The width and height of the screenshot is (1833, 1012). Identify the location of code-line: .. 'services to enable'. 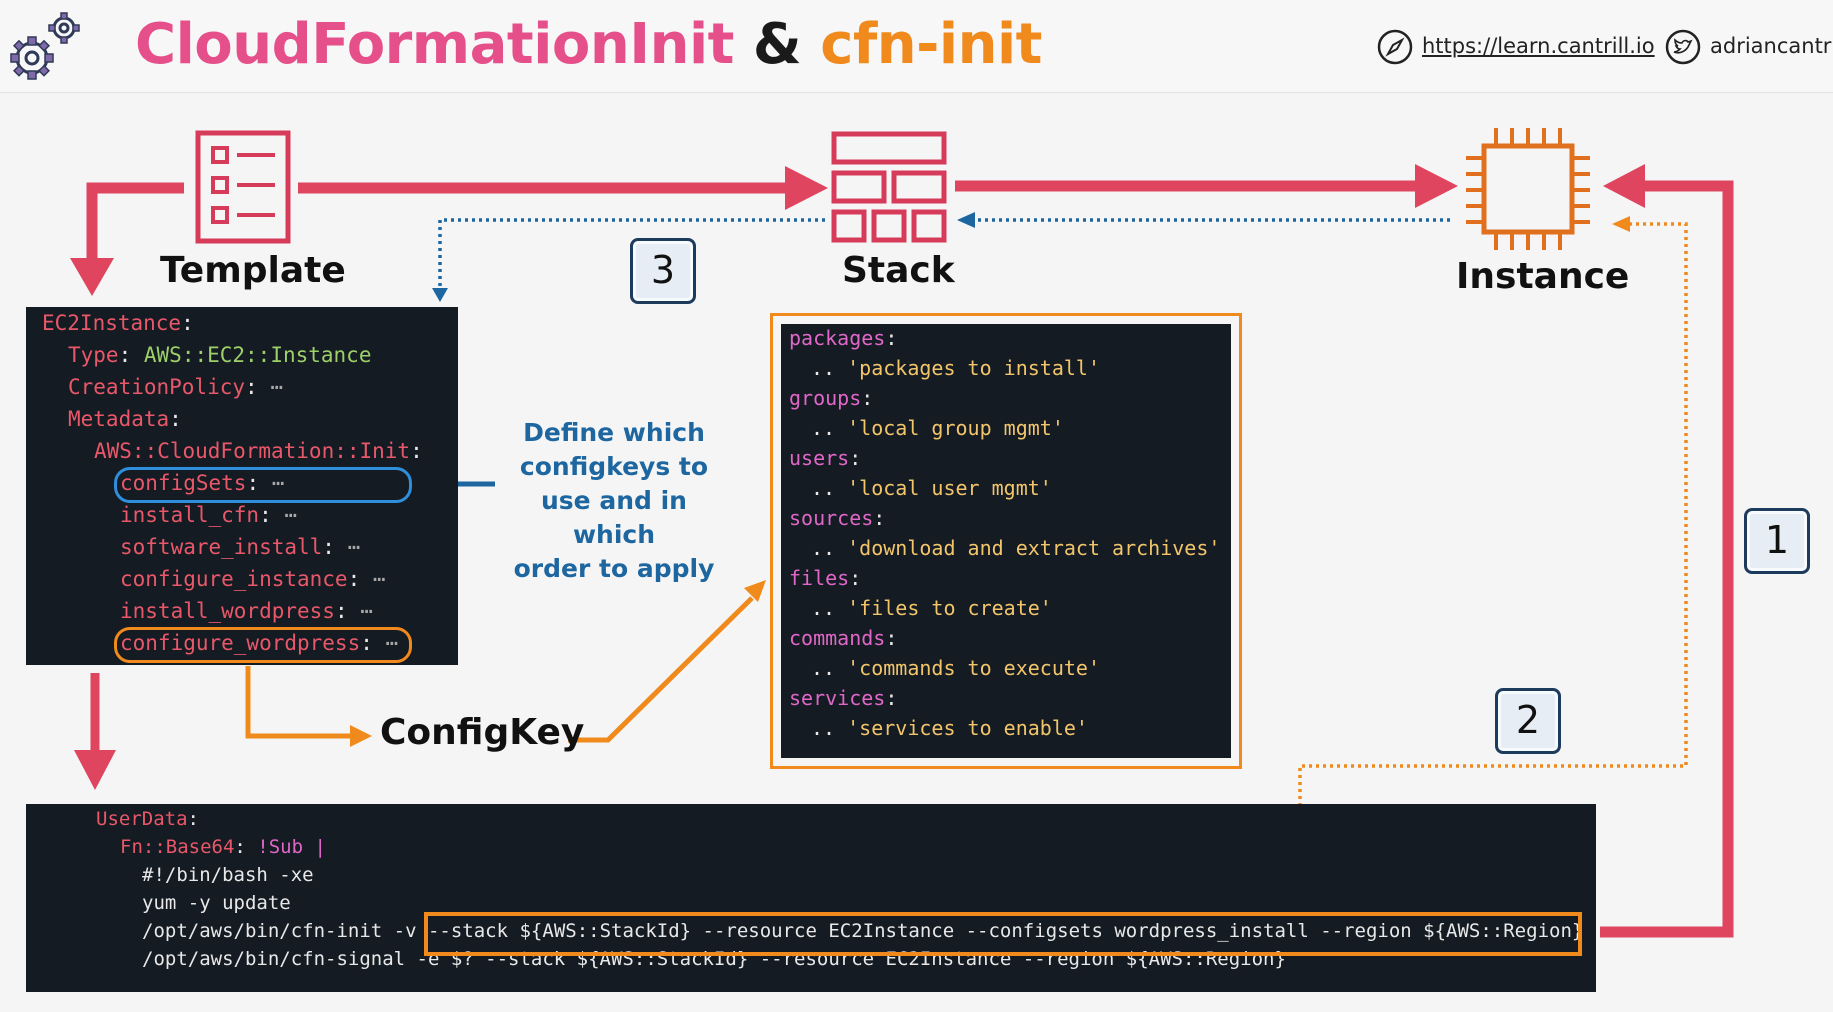
(949, 728).